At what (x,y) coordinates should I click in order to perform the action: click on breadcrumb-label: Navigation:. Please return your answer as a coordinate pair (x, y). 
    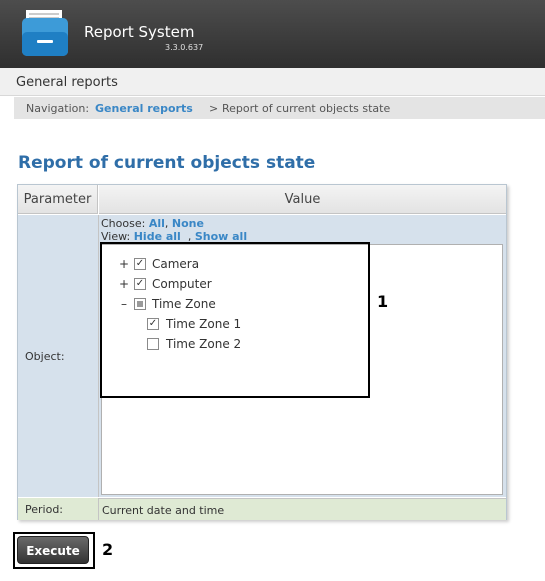
    Looking at the image, I should click on (58, 108).